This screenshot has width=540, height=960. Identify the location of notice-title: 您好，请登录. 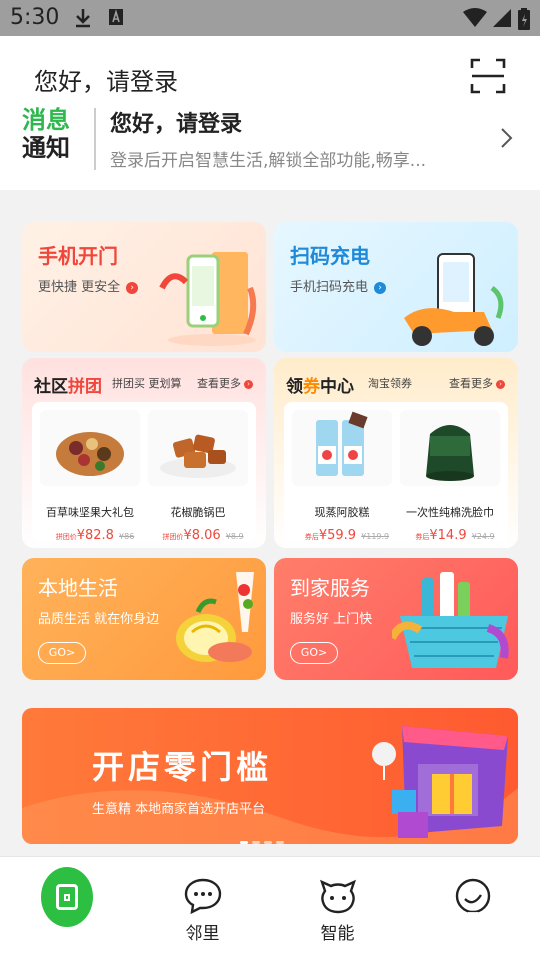
(176, 122).